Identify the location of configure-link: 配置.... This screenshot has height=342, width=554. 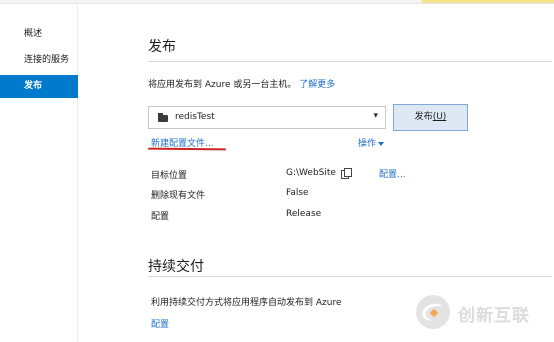
(392, 173).